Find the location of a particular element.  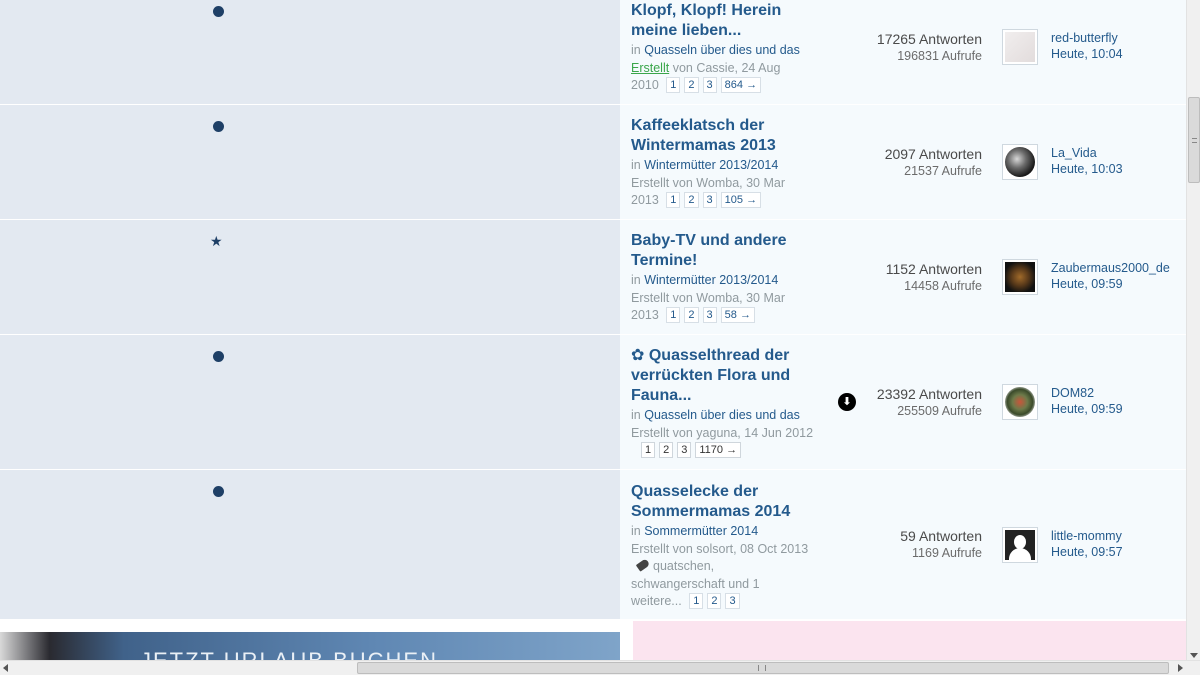

last-page-link: 864 → is located at coordinates (741, 85).